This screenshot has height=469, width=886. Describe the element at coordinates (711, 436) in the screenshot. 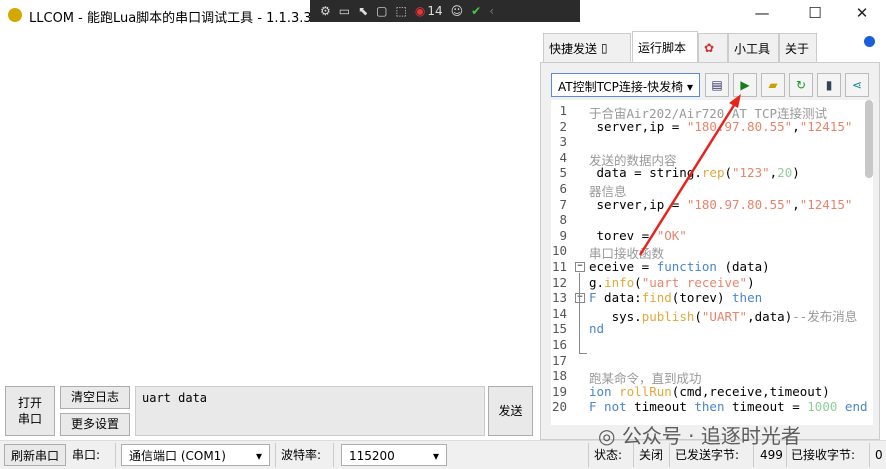

I see `watermark-text: 公众号 · 追逐时光者` at that location.